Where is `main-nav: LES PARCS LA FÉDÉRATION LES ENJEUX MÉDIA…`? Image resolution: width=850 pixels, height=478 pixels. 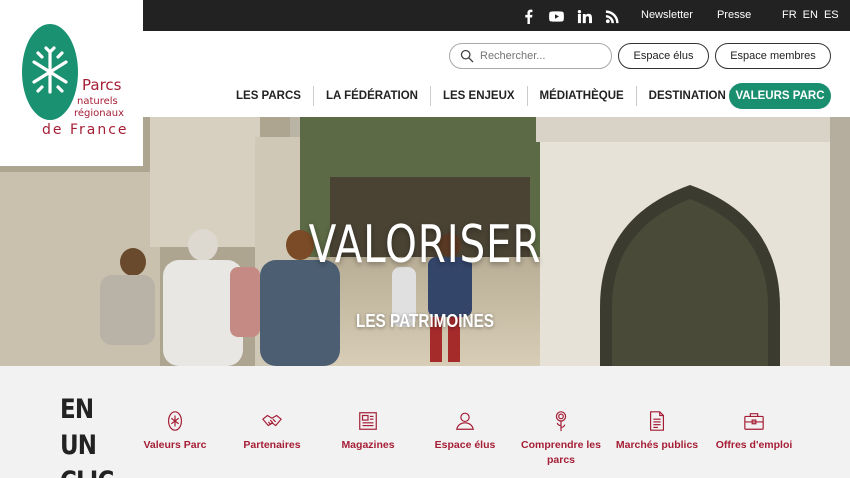
main-nav: LES PARCS LA FÉDÉRATION LES ENJEUX MÉDIA… is located at coordinates (502, 96).